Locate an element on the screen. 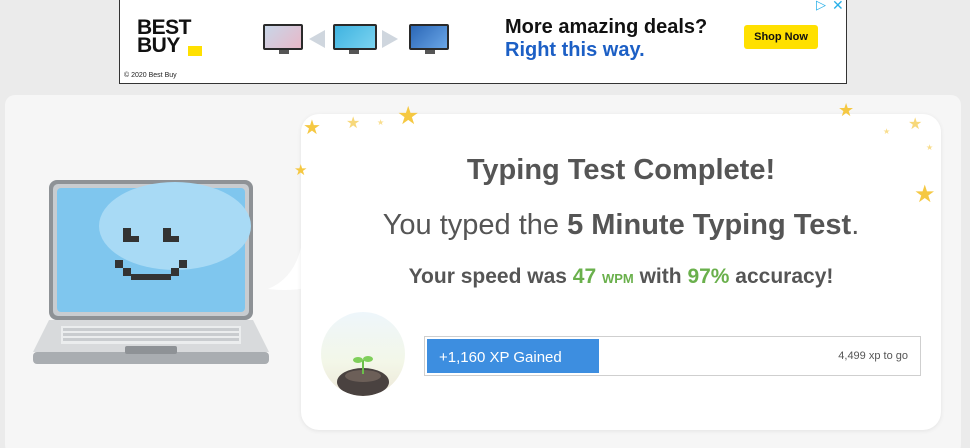 The image size is (970, 448). adchoices-icon: ▷ is located at coordinates (821, 6).